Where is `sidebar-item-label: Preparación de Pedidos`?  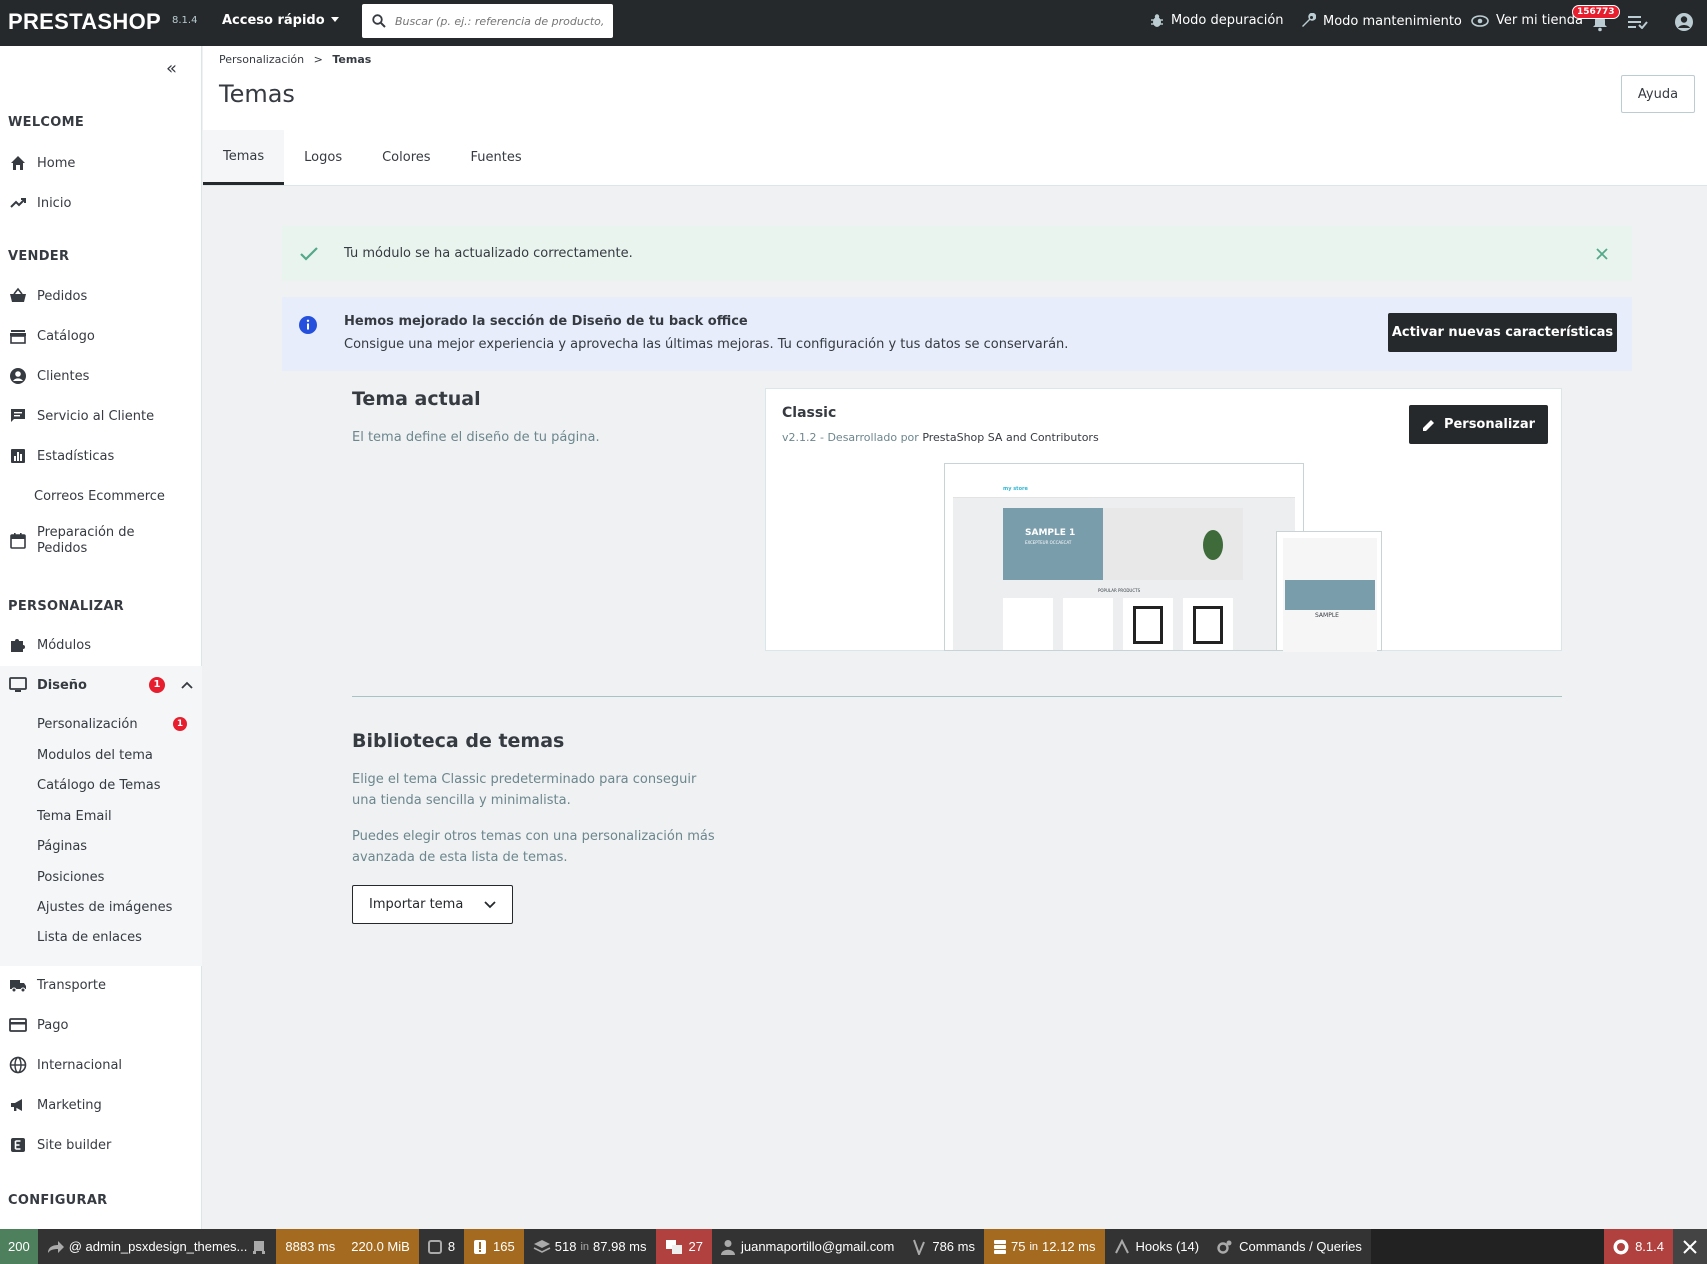
sidebar-item-label: Preparación de Pedidos is located at coordinates (86, 540).